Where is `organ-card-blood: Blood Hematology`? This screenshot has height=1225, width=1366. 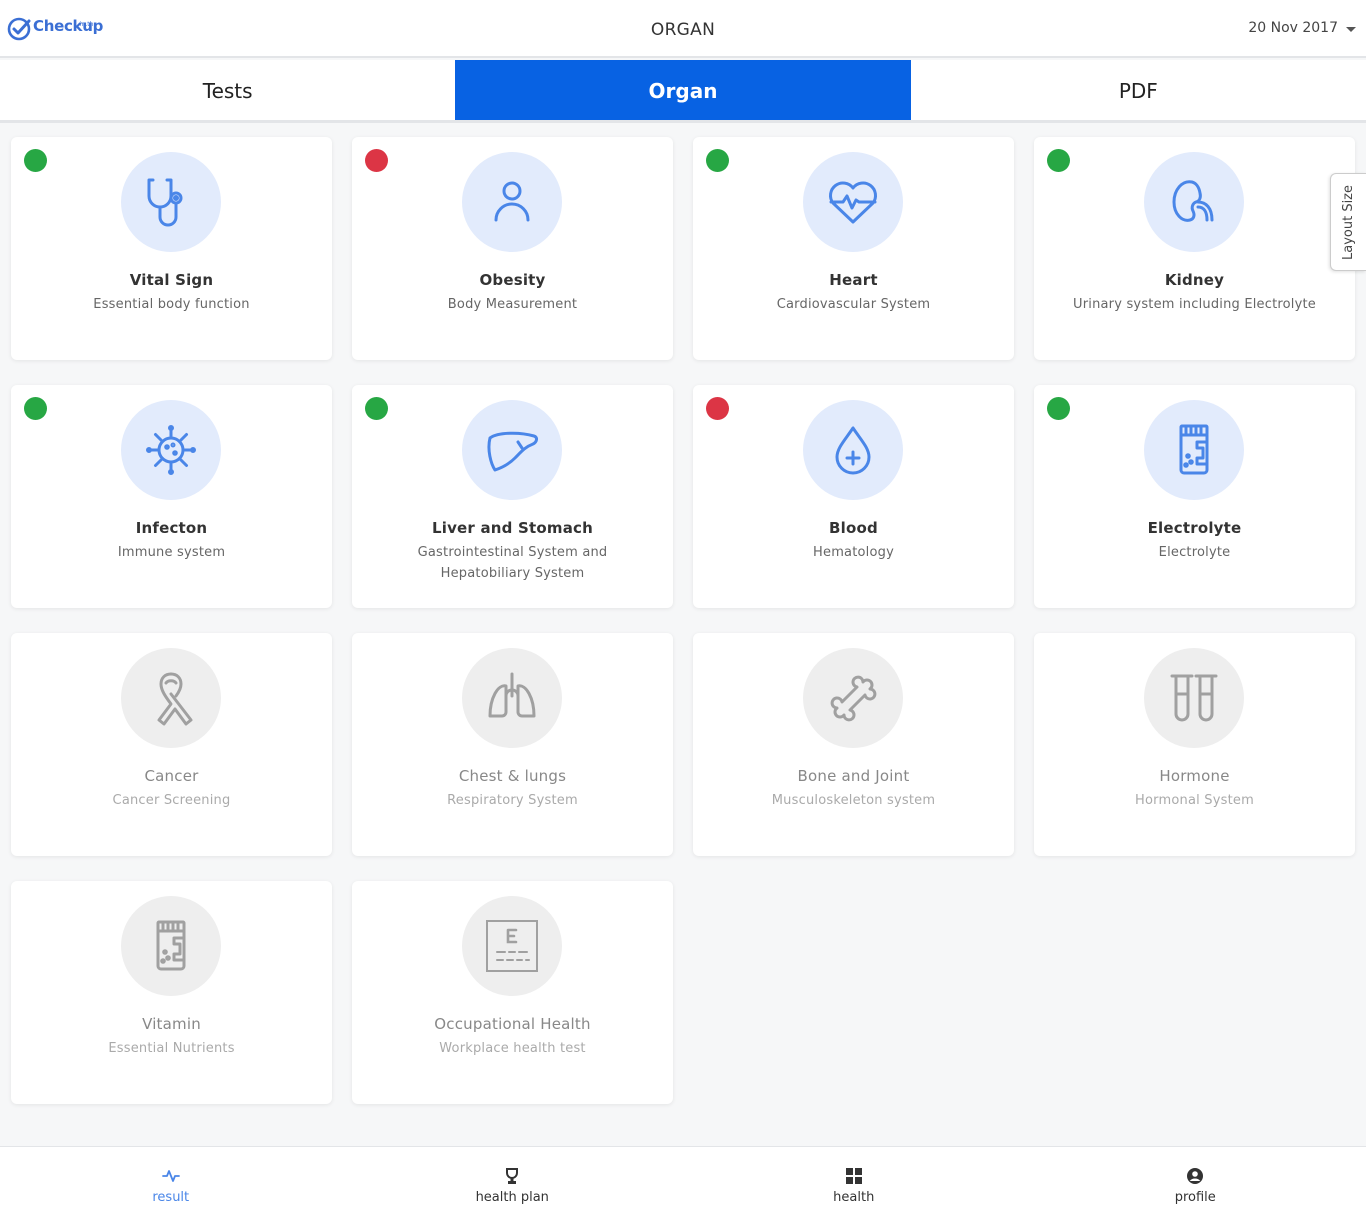
organ-card-blood: Blood Hematology is located at coordinates (853, 496).